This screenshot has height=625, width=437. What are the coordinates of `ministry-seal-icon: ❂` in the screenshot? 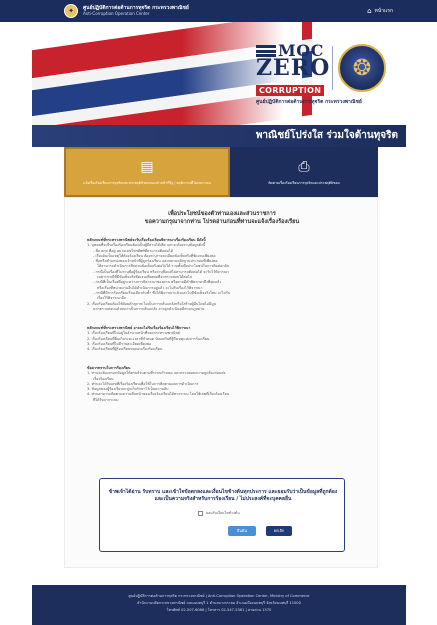 It's located at (362, 68).